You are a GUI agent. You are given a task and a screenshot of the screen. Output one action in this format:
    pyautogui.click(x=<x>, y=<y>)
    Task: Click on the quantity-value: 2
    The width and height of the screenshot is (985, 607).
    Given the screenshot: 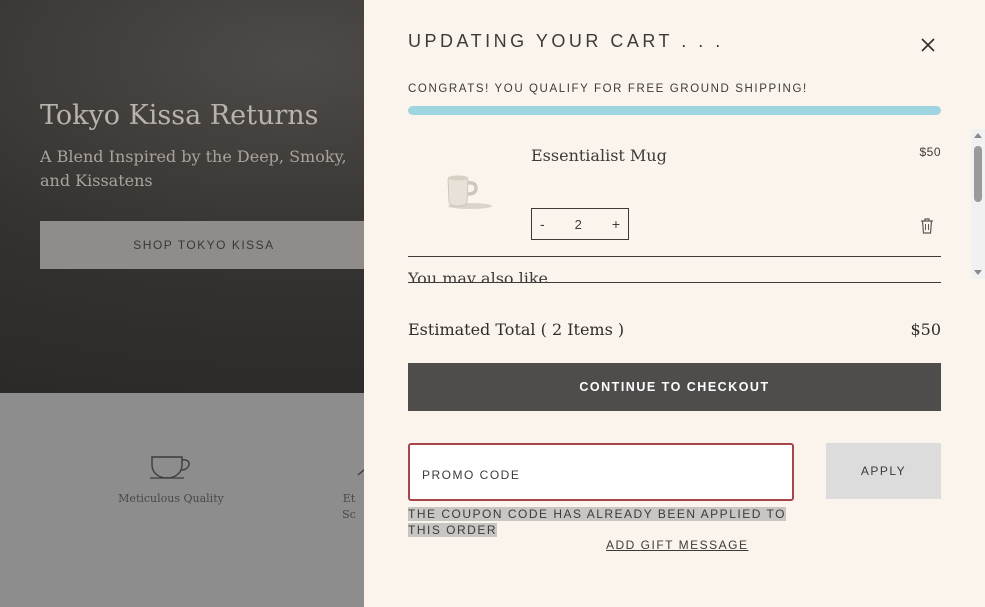 What is the action you would take?
    pyautogui.click(x=578, y=224)
    